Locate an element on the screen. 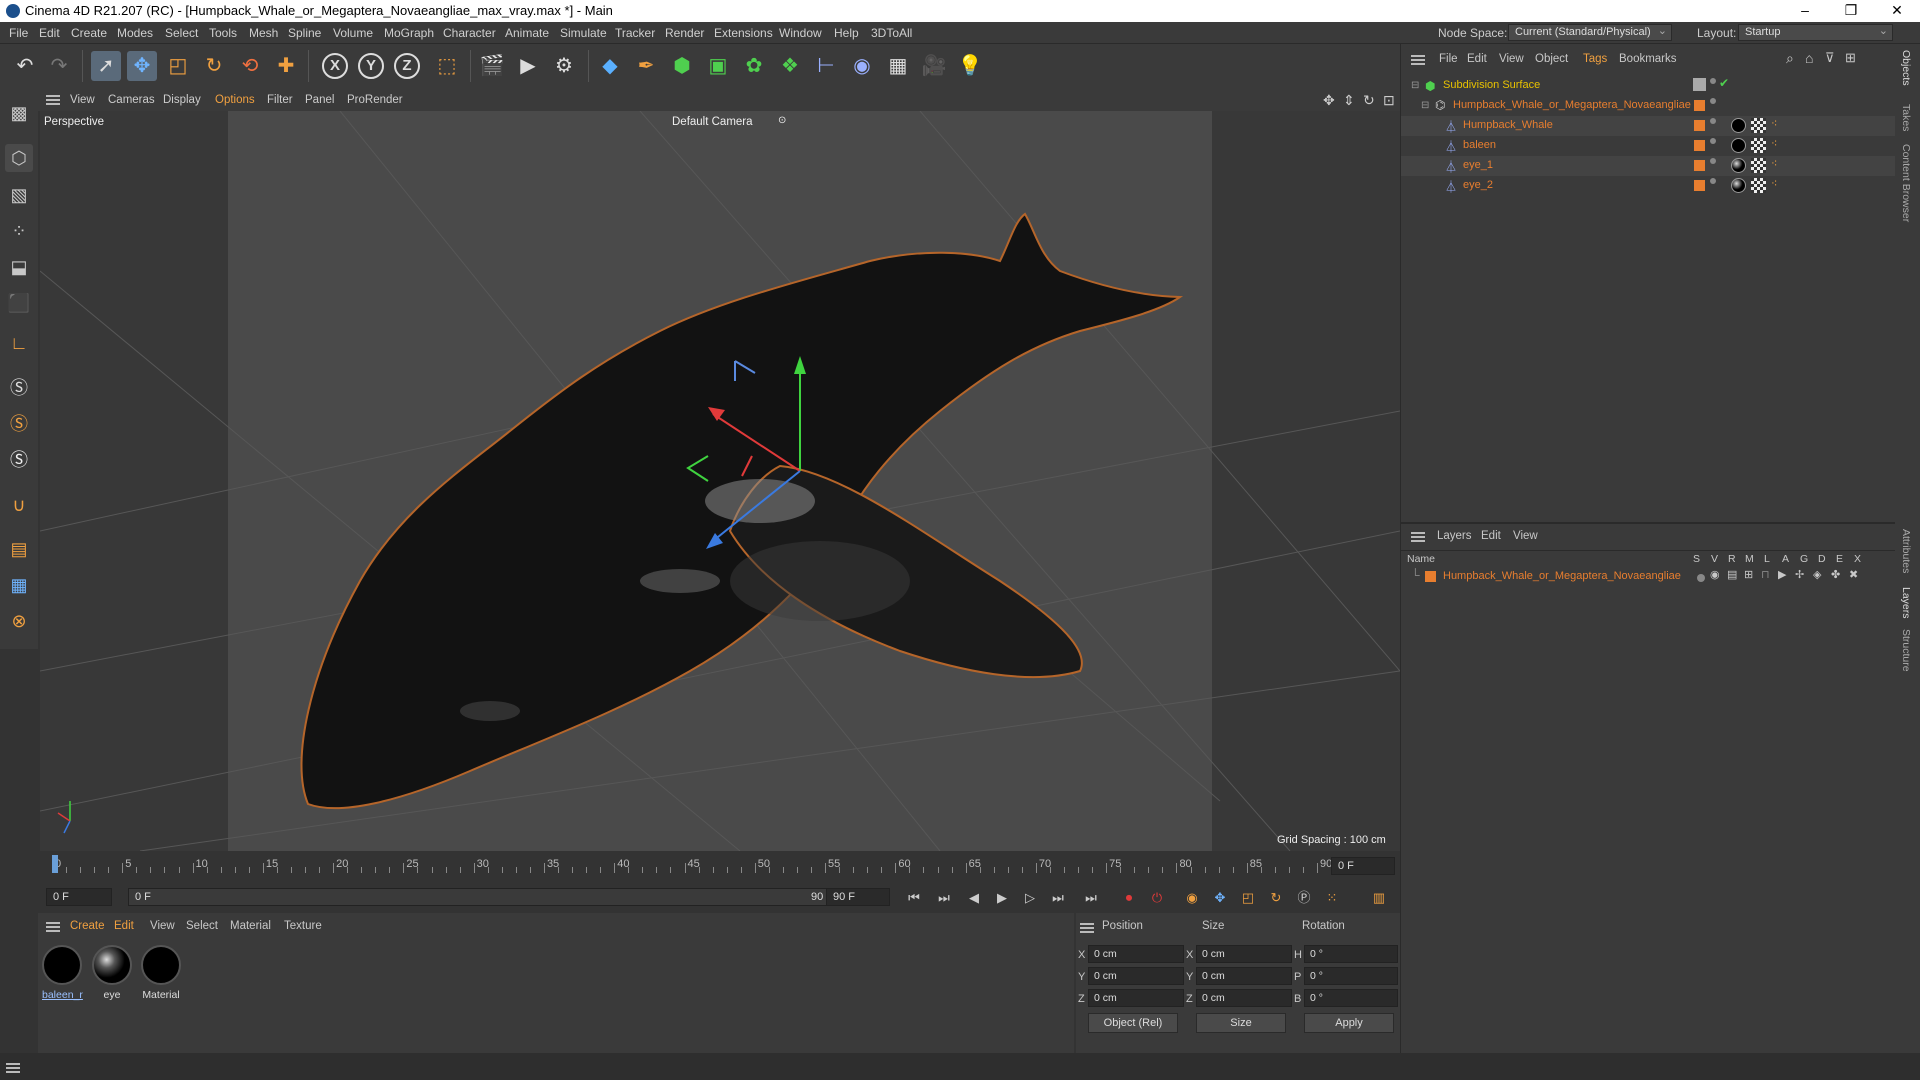 The image size is (1920, 1080). minimize-button: – is located at coordinates (1805, 11).